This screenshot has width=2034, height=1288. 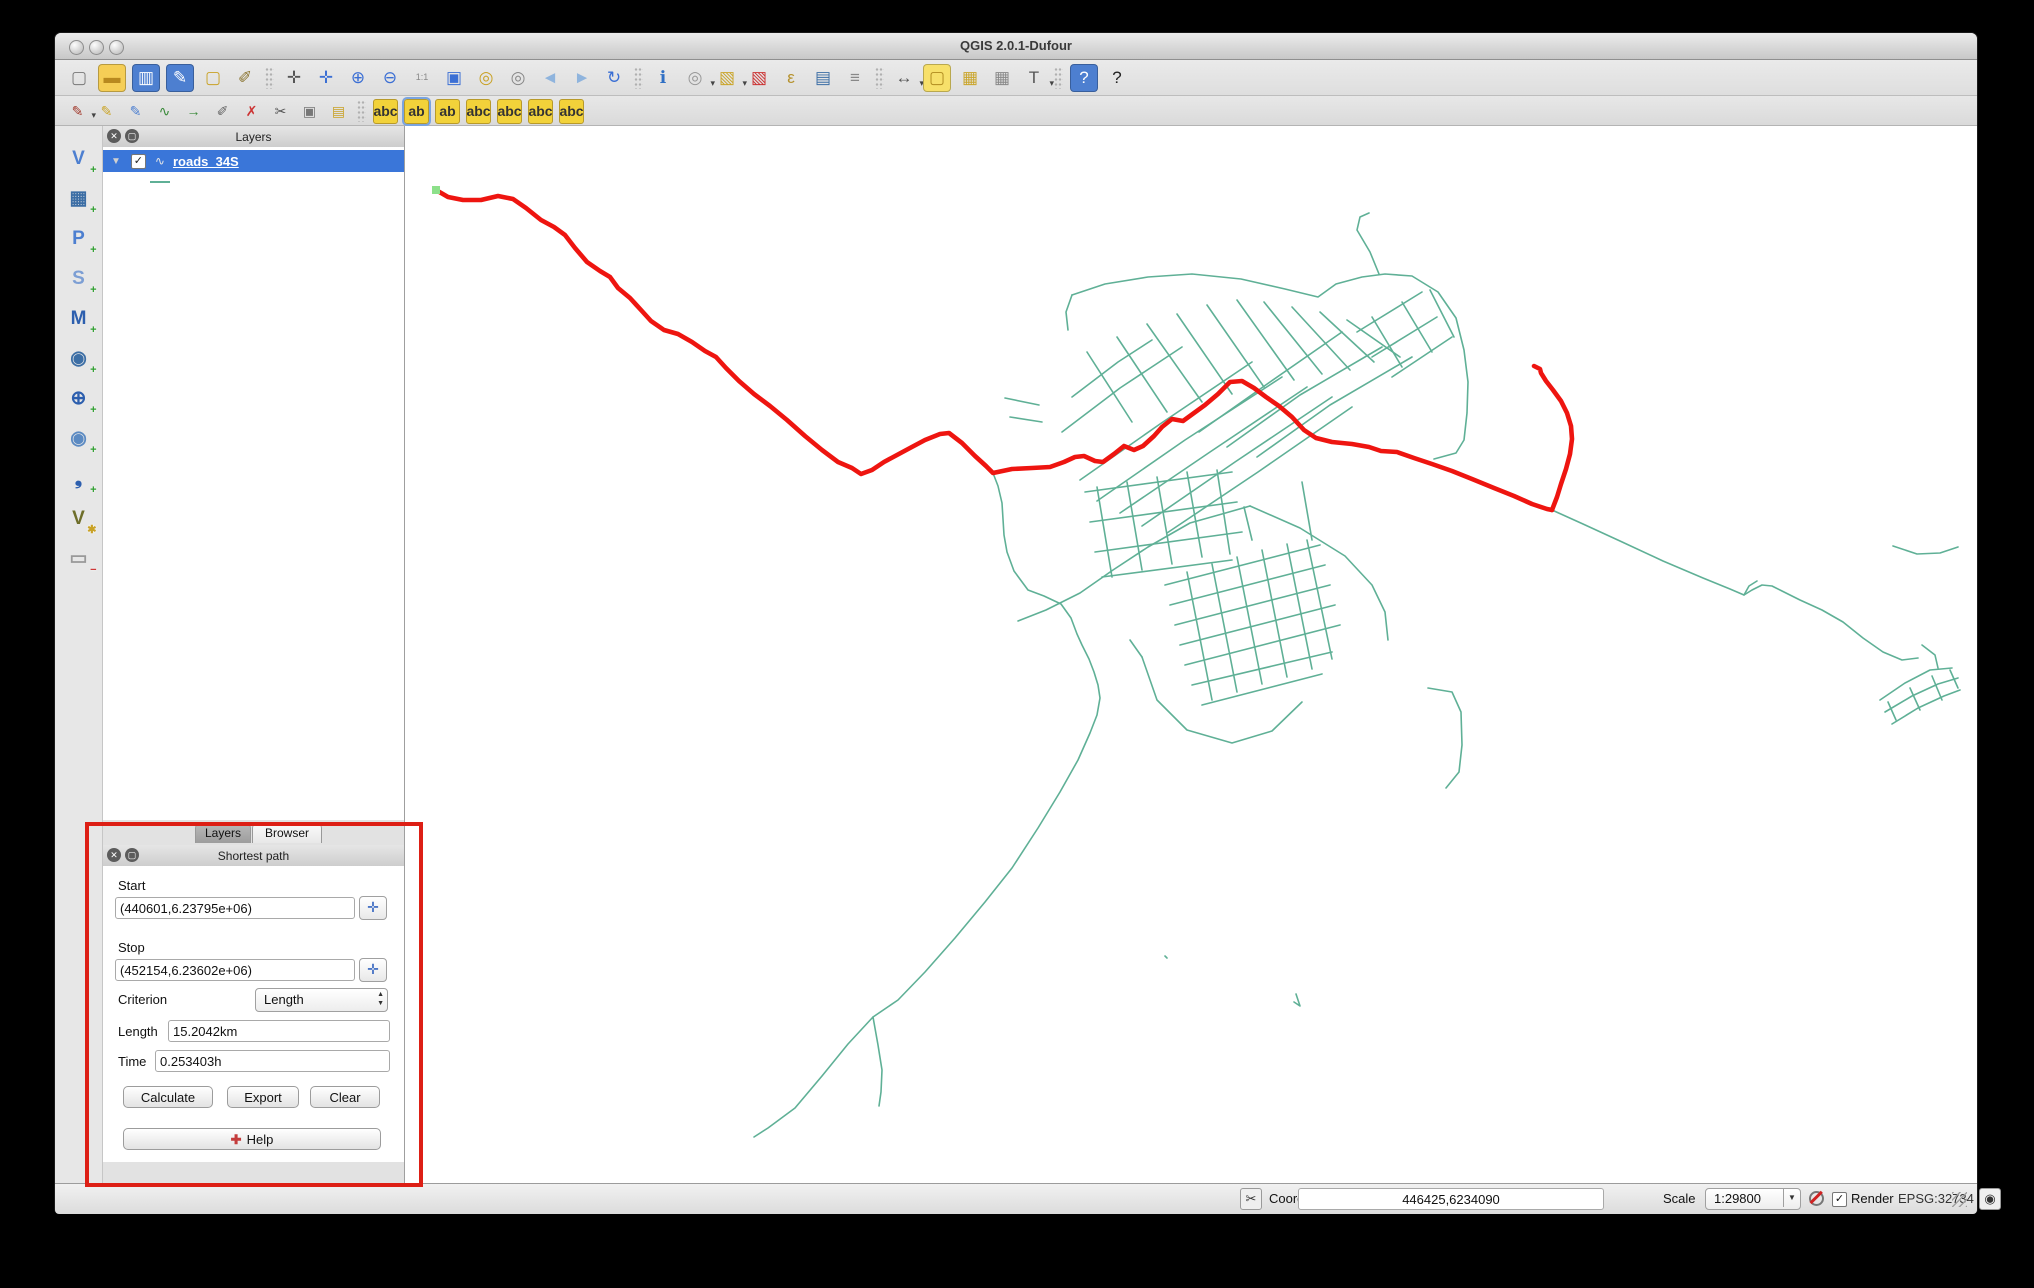 What do you see at coordinates (638, 77) in the screenshot?
I see `toolbar-separator` at bounding box center [638, 77].